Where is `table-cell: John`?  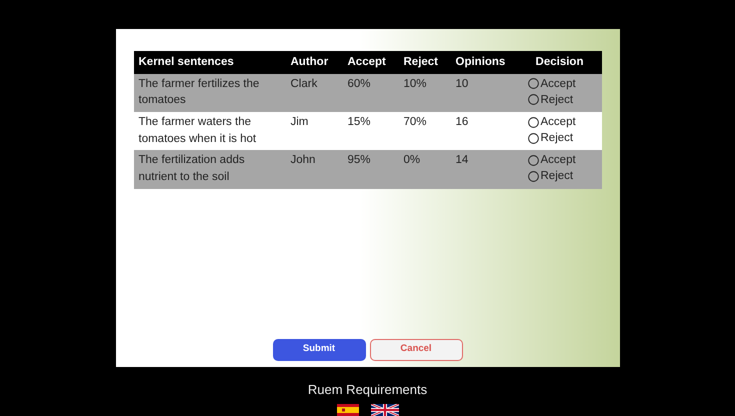
table-cell: John is located at coordinates (314, 169).